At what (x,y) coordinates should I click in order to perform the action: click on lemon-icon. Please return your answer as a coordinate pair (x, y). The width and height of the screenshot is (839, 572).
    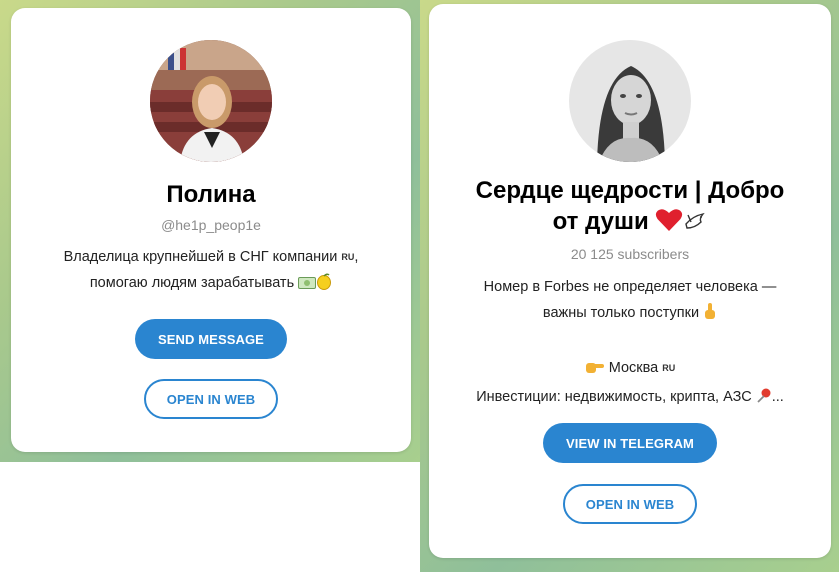
    Looking at the image, I should click on (324, 286).